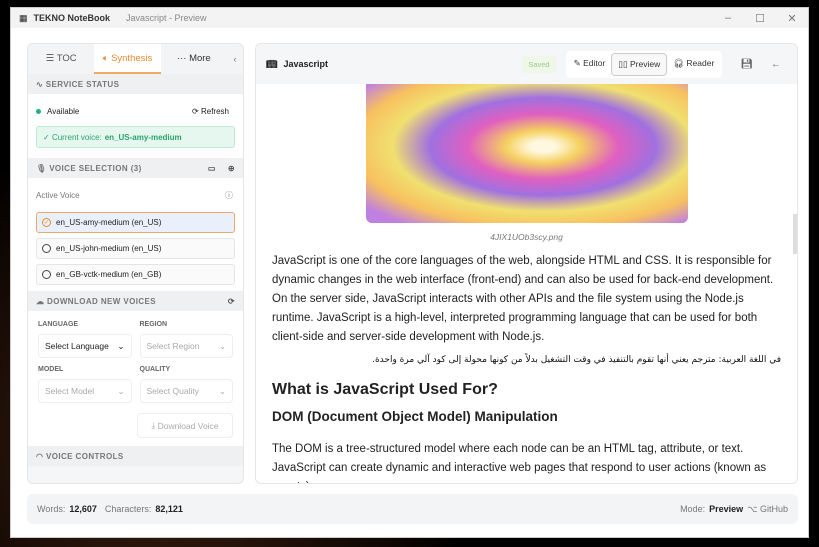 The image size is (819, 547). Describe the element at coordinates (760, 18) in the screenshot. I see `maximize-button: ☐` at that location.